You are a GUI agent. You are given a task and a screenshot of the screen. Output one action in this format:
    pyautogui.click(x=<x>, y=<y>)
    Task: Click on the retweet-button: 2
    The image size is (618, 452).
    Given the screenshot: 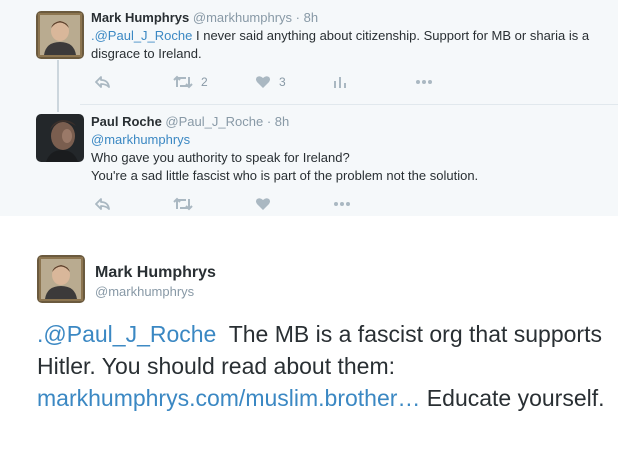 What is the action you would take?
    pyautogui.click(x=190, y=82)
    